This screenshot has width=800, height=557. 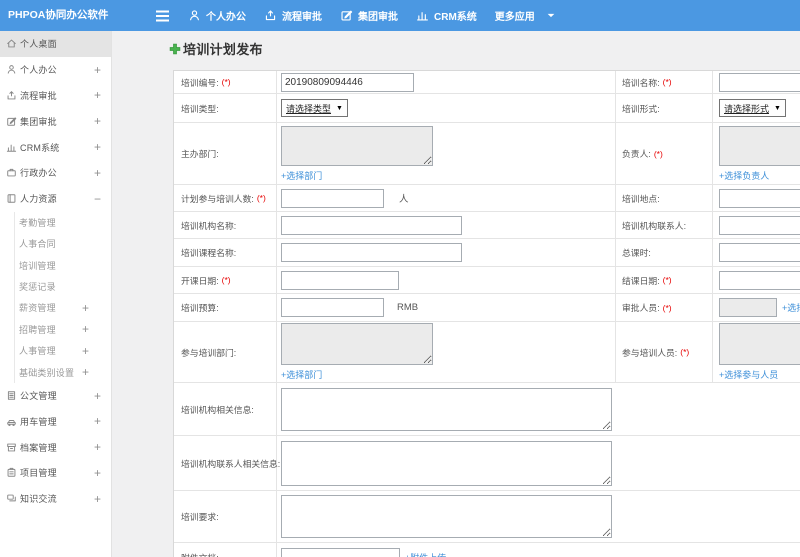 What do you see at coordinates (55, 222) in the screenshot?
I see `sidebar-item-attendance-mgmt: 考勤管理` at bounding box center [55, 222].